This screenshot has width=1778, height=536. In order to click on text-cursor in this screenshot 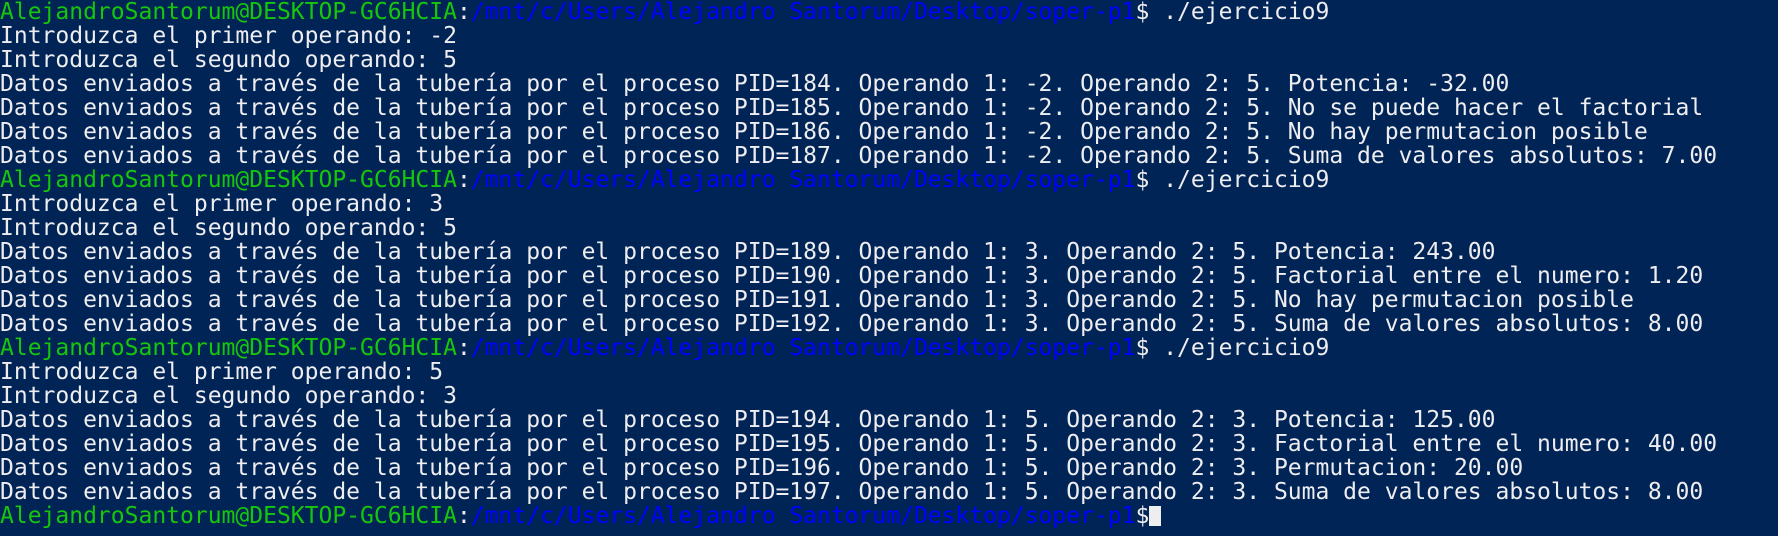, I will do `click(1155, 516)`.